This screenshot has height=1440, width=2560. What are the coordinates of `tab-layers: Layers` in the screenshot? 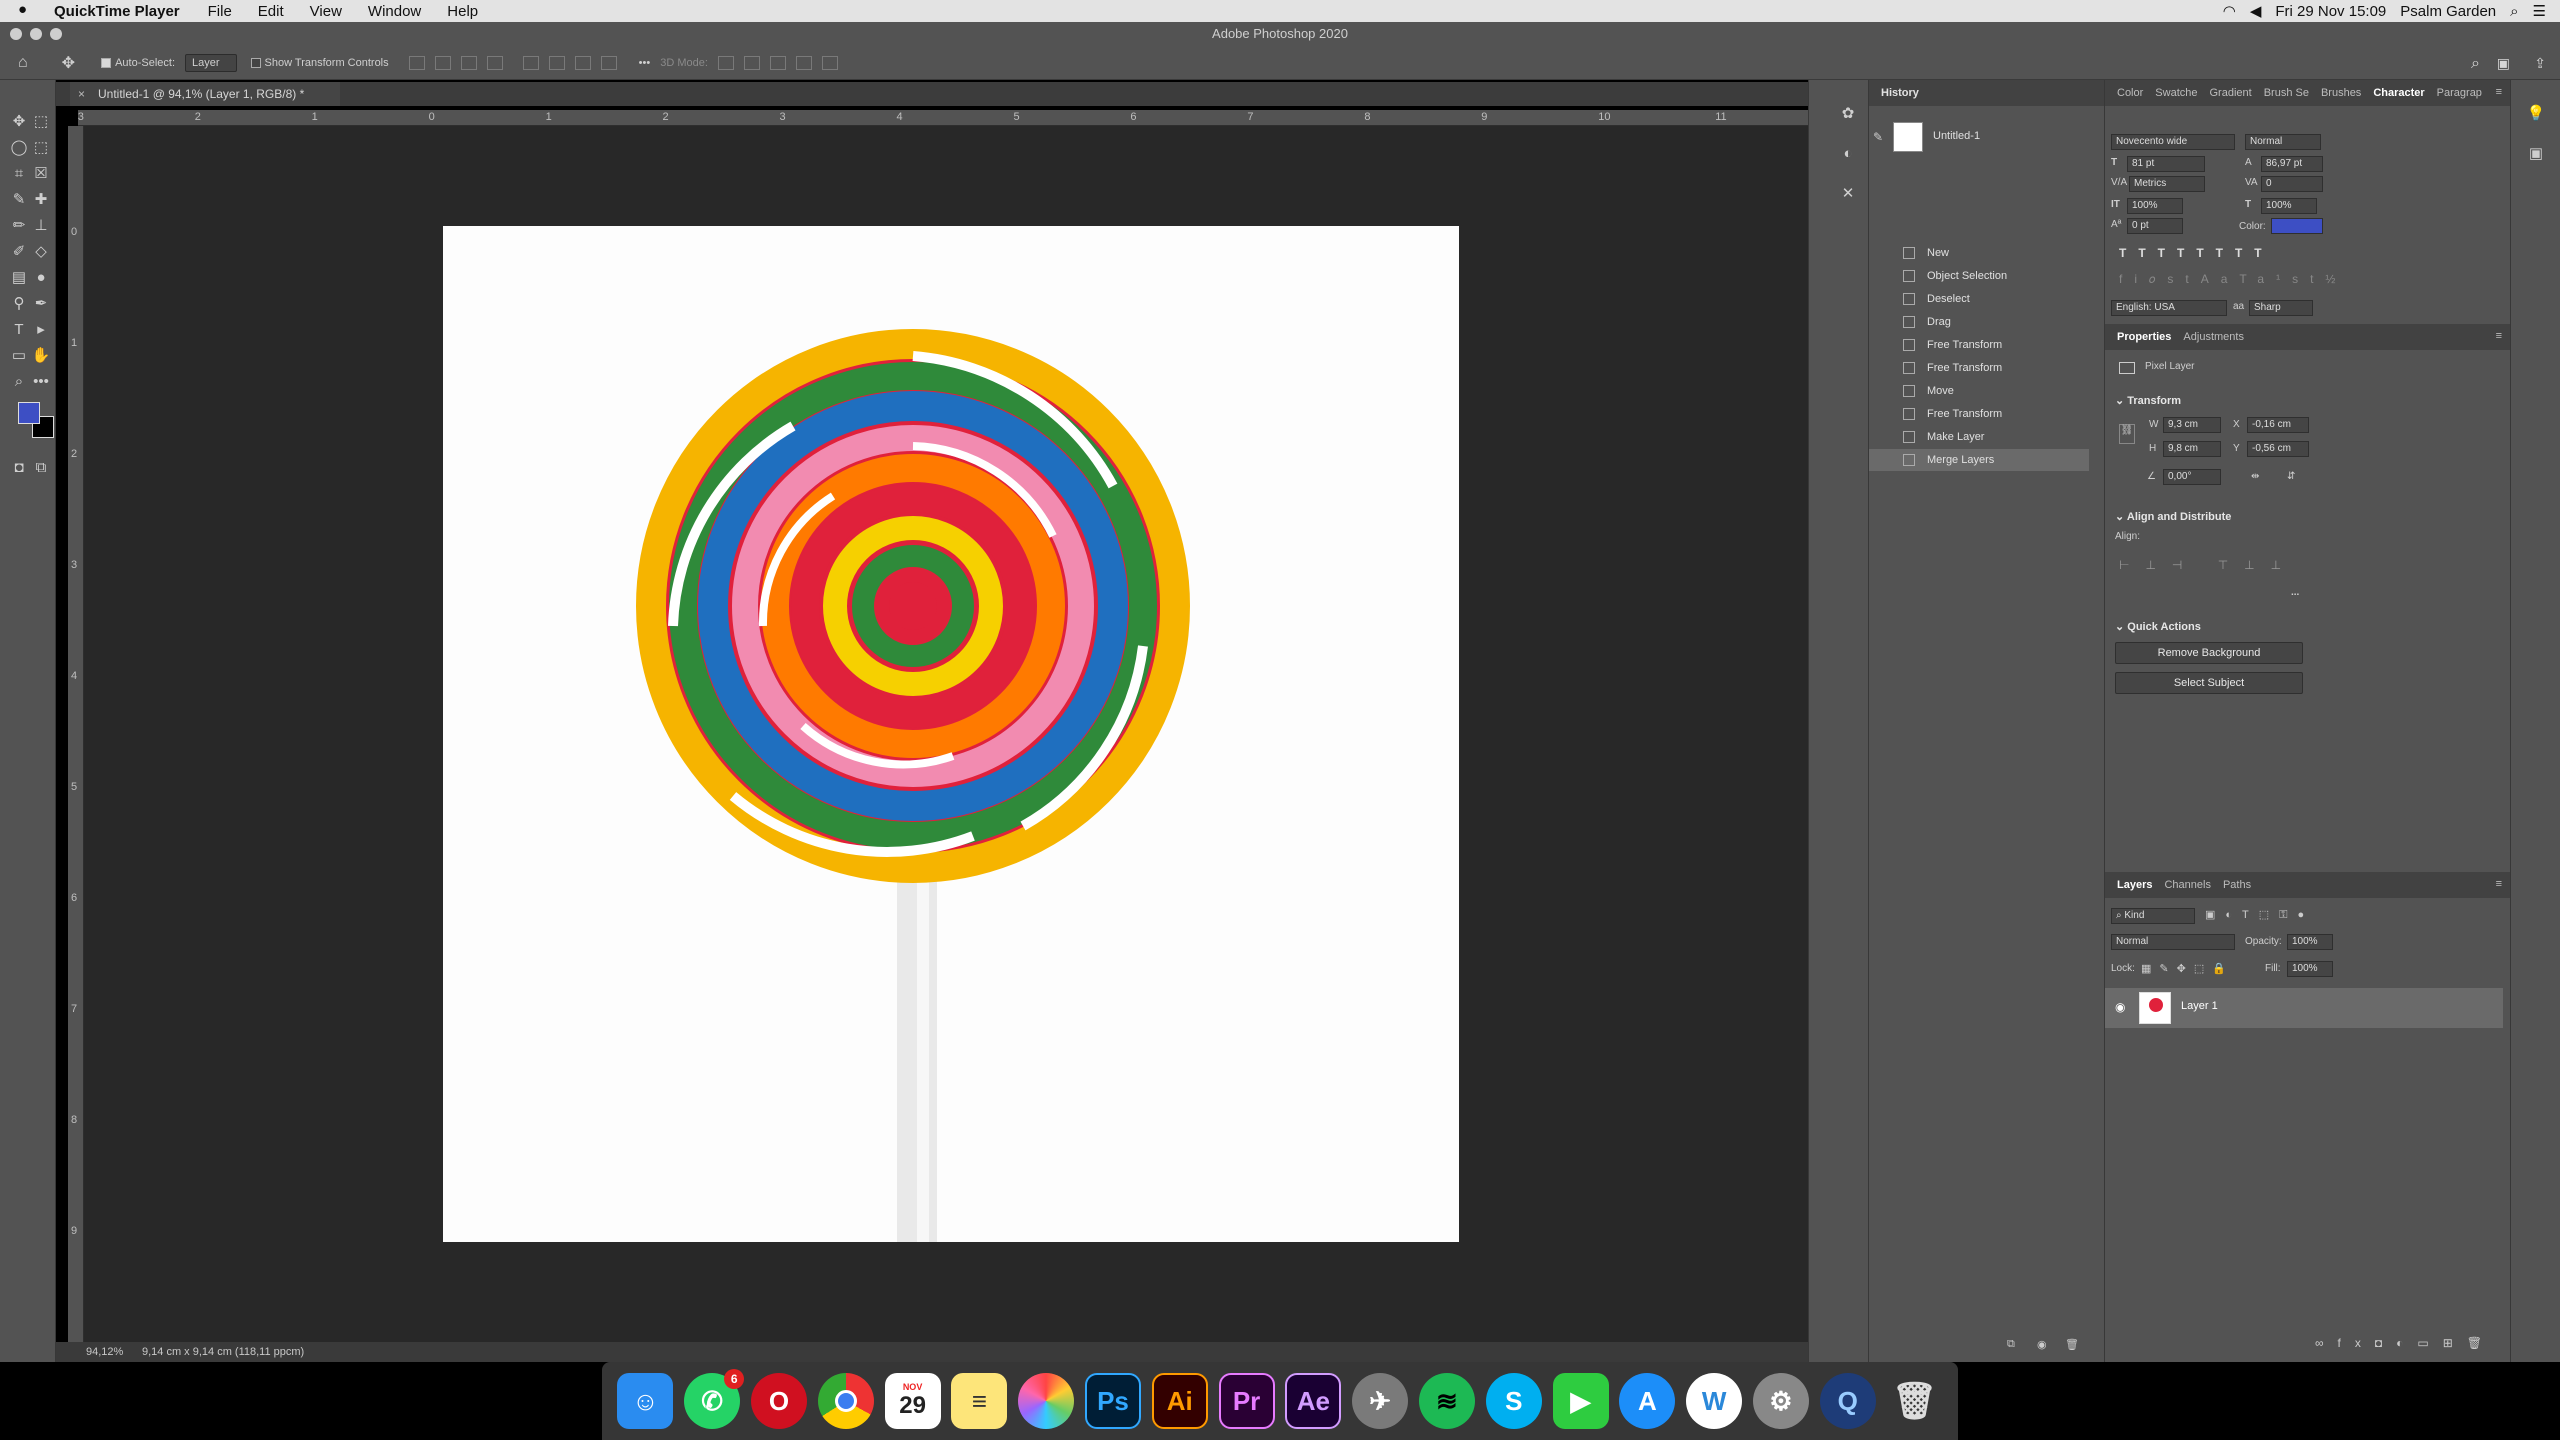 It's located at (2134, 885).